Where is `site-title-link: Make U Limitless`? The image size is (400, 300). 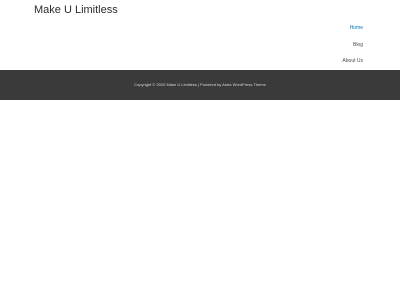
site-title-link: Make U Limitless is located at coordinates (76, 10).